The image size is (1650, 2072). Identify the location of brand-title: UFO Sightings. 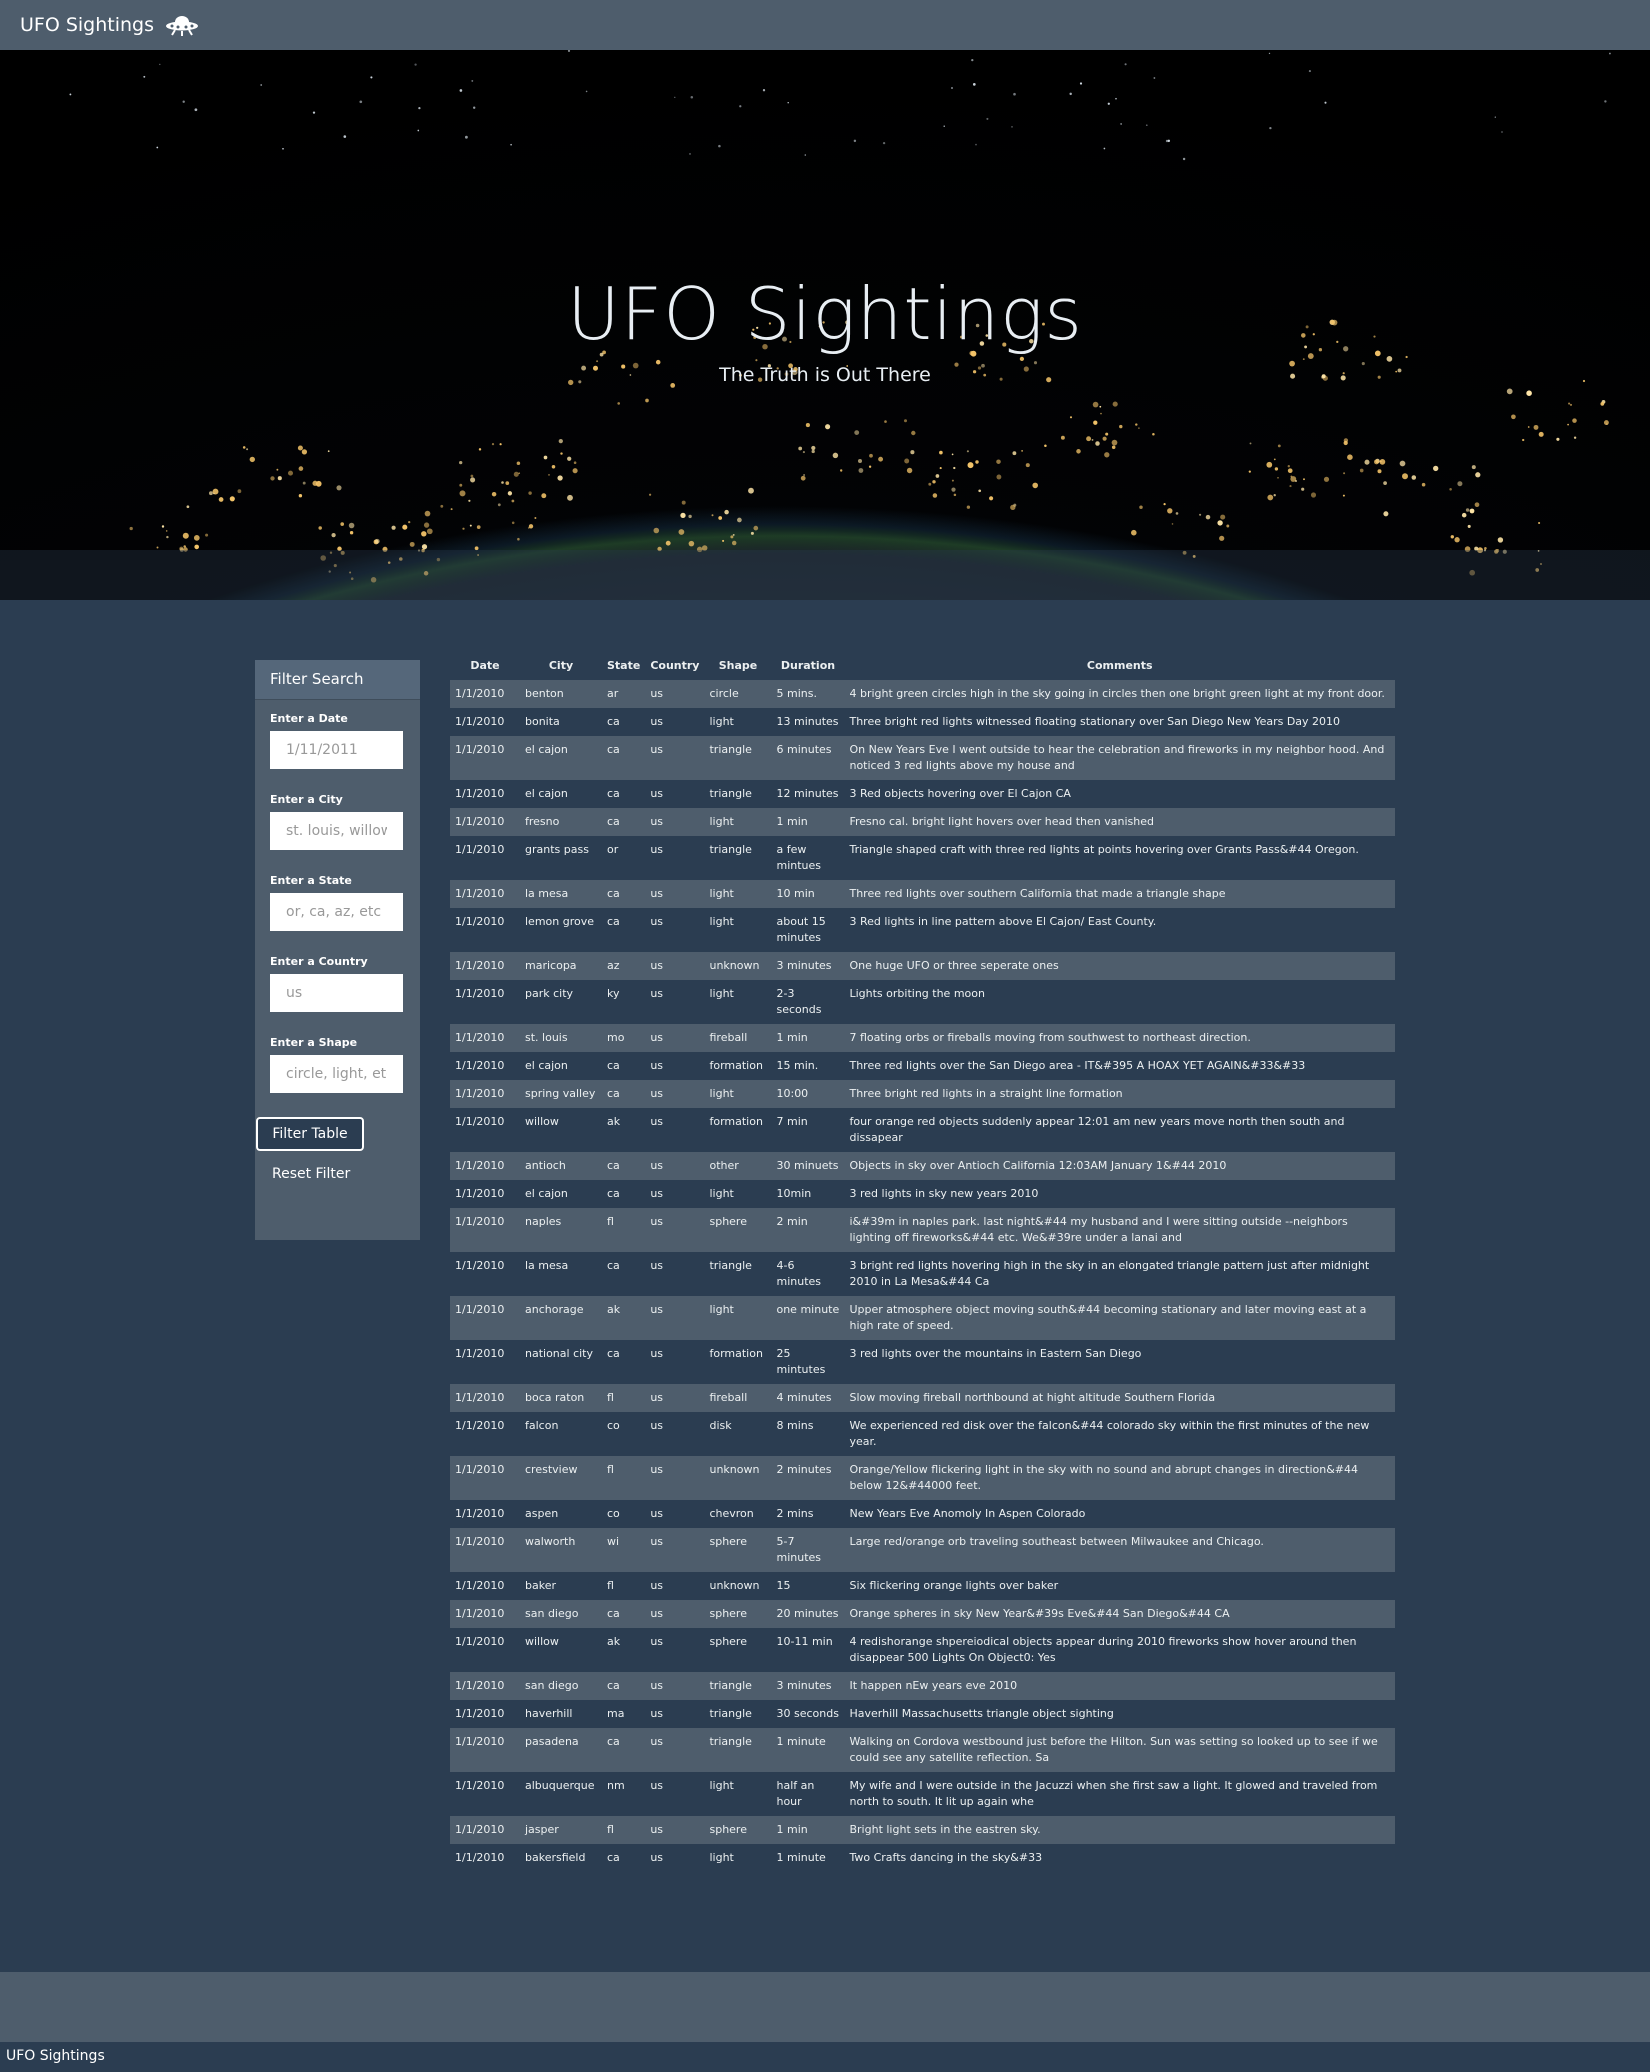
(87, 25).